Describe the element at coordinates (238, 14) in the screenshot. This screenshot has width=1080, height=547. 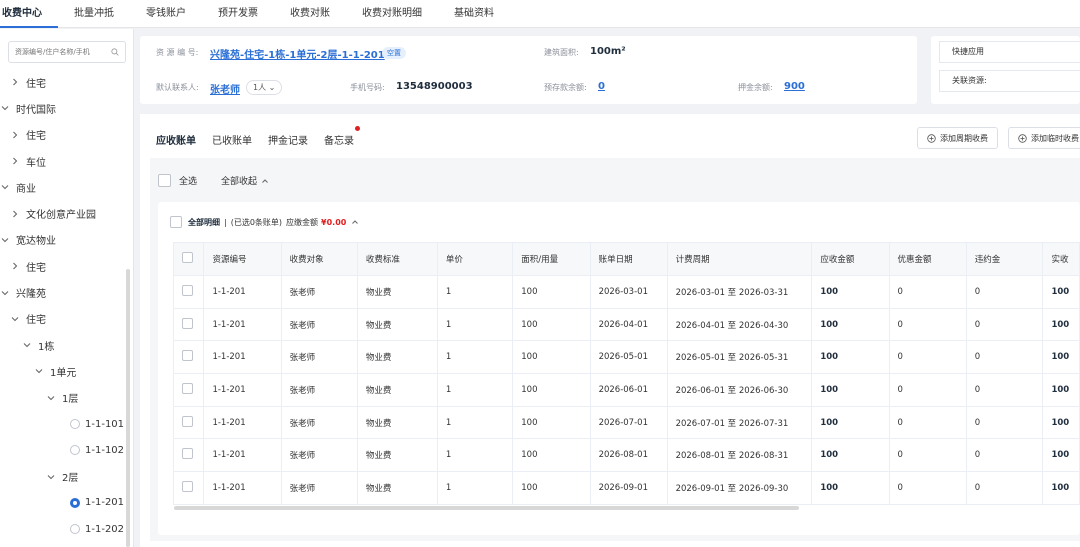
I see `nav-tab-pre-invoice: 预开发票` at that location.